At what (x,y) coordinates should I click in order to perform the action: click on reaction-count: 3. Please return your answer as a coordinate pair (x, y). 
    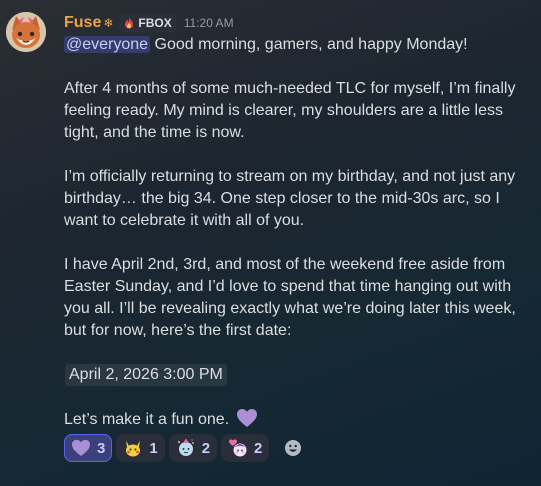
    Looking at the image, I should click on (101, 448).